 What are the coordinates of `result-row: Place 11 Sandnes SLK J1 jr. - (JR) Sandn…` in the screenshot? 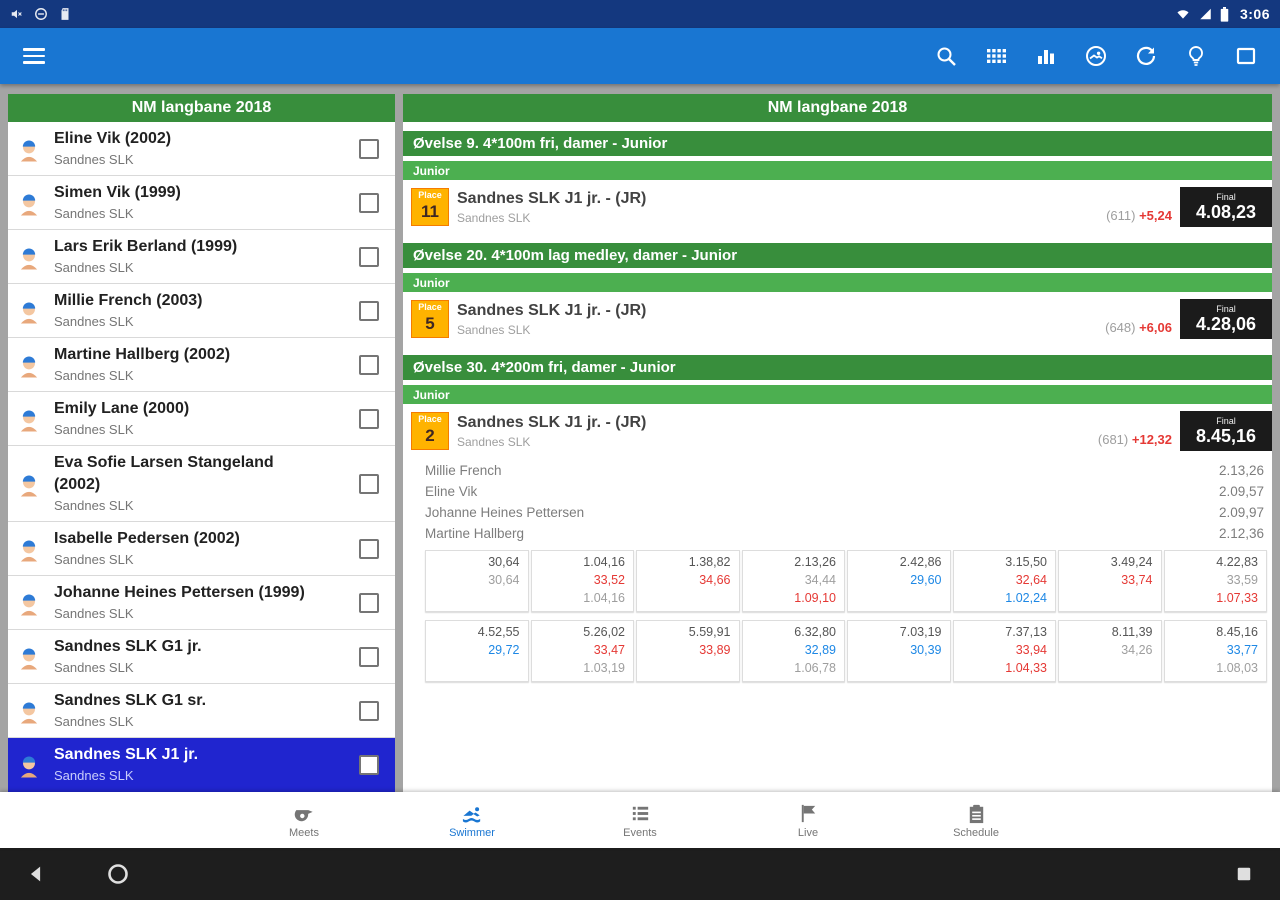 It's located at (837, 207).